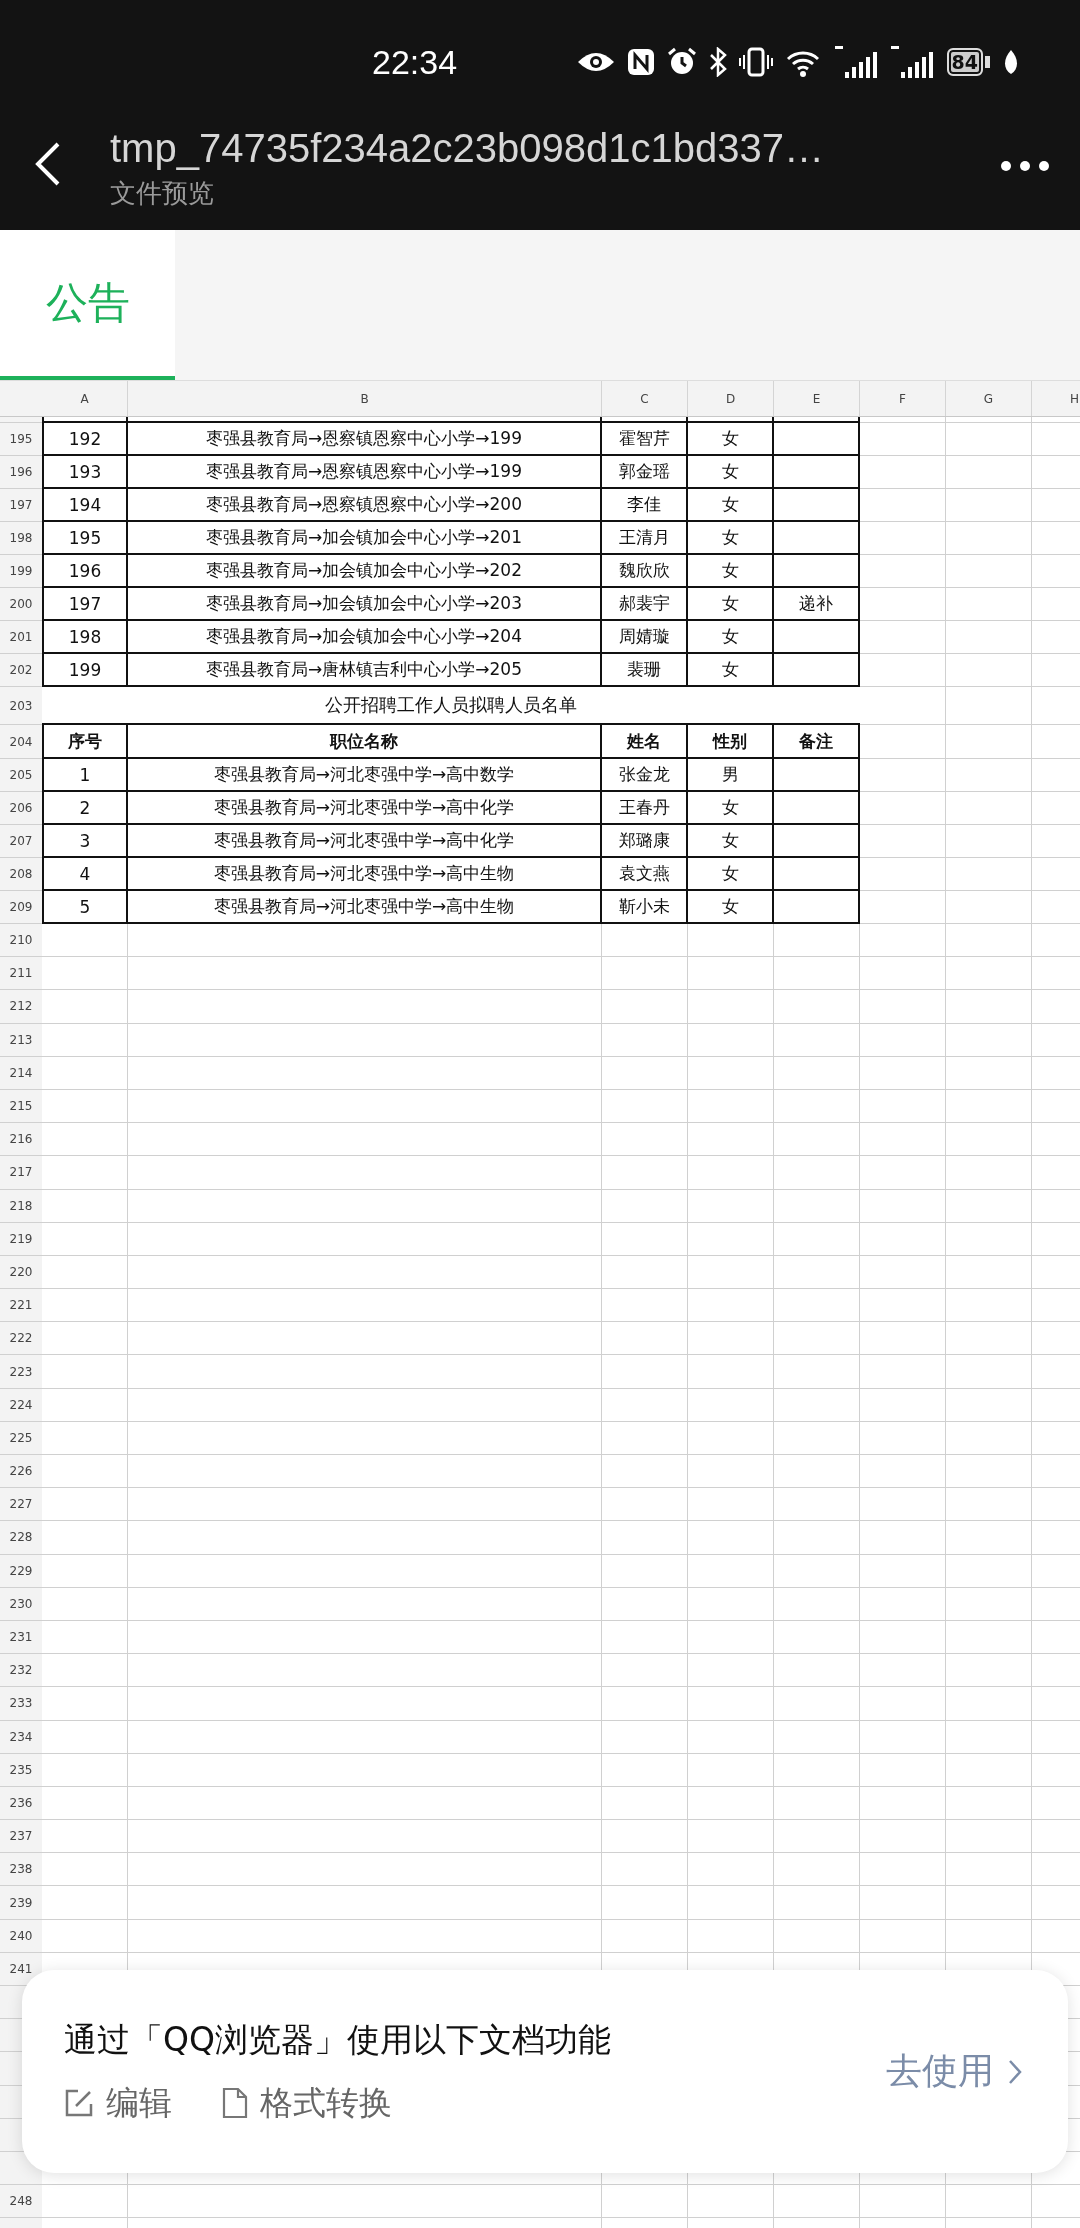 Image resolution: width=1080 pixels, height=2228 pixels. What do you see at coordinates (595, 62) in the screenshot?
I see `eye-icon` at bounding box center [595, 62].